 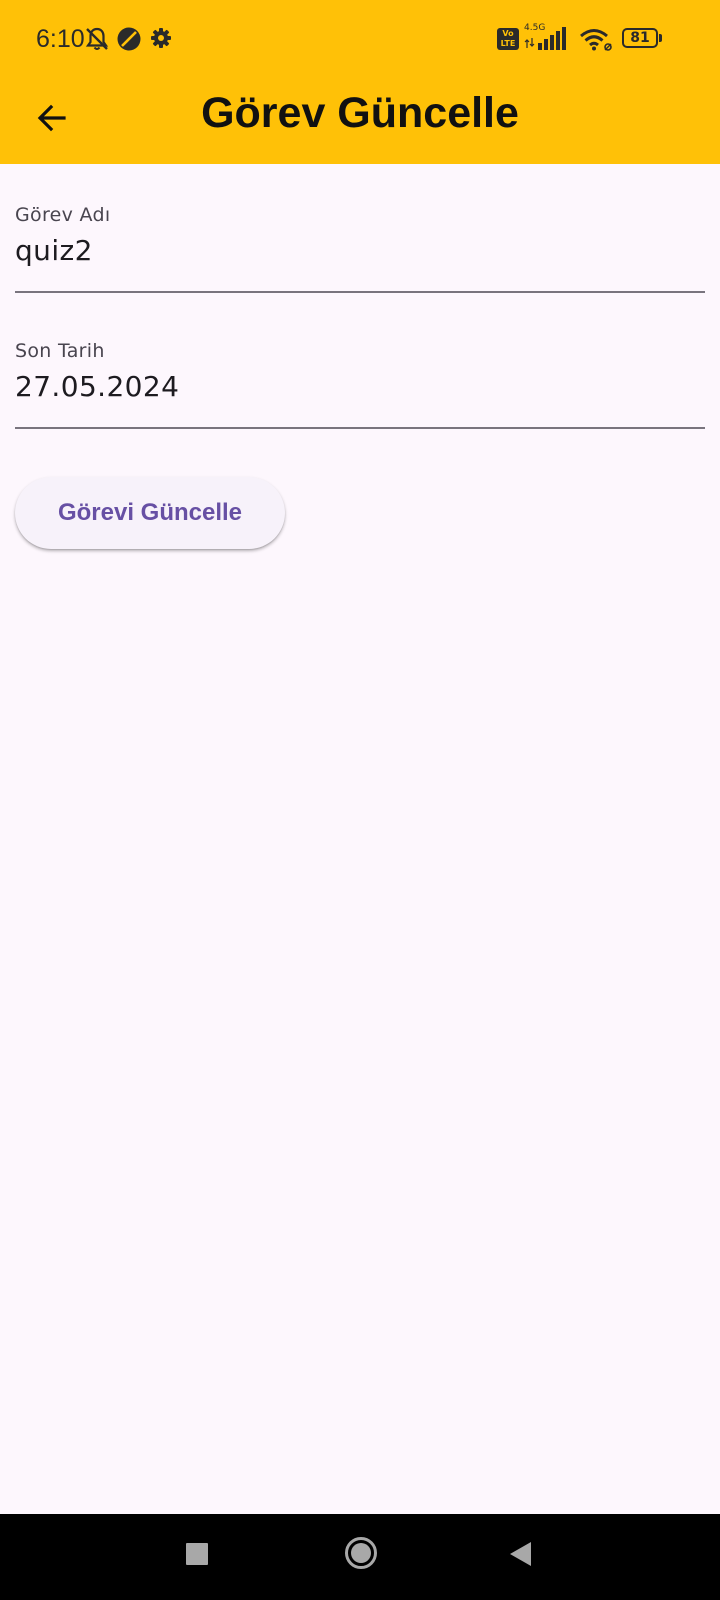 What do you see at coordinates (660, 38) in the screenshot?
I see `battery-tip` at bounding box center [660, 38].